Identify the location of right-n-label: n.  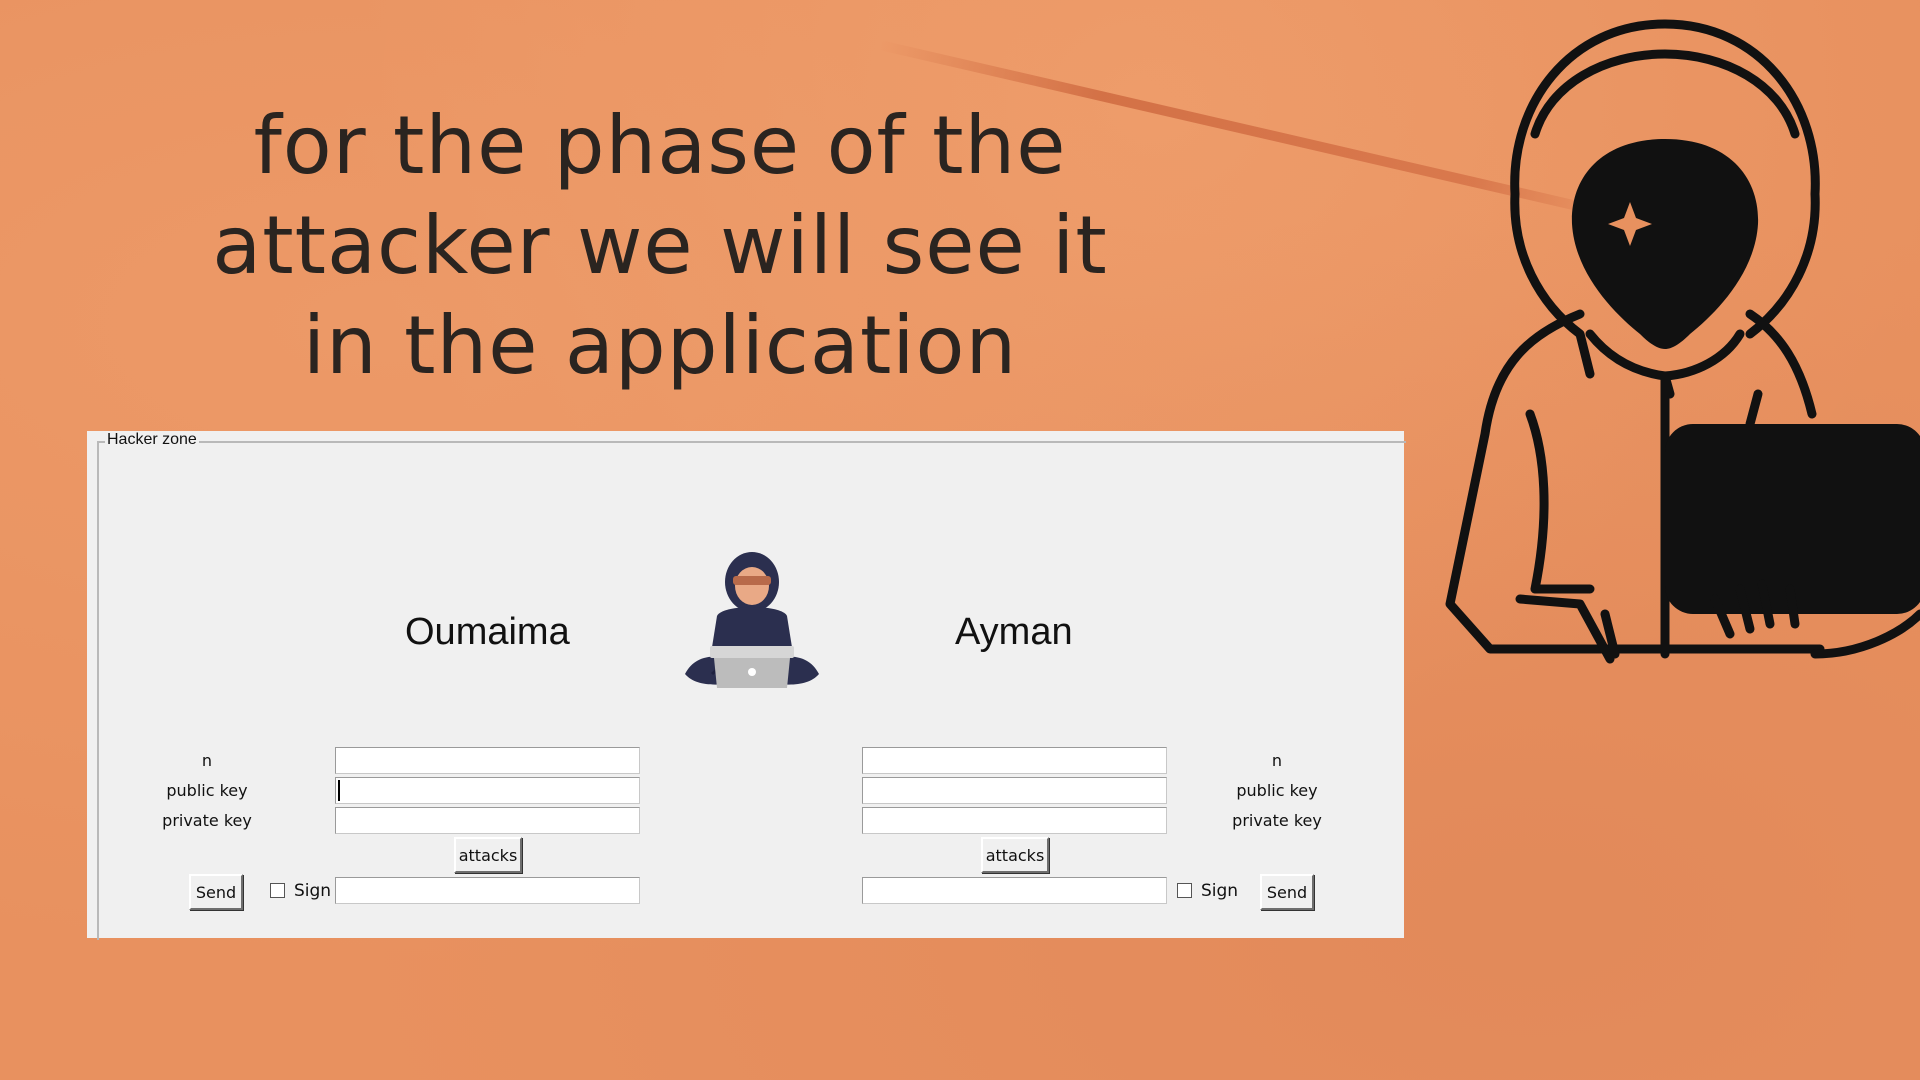
(1277, 760).